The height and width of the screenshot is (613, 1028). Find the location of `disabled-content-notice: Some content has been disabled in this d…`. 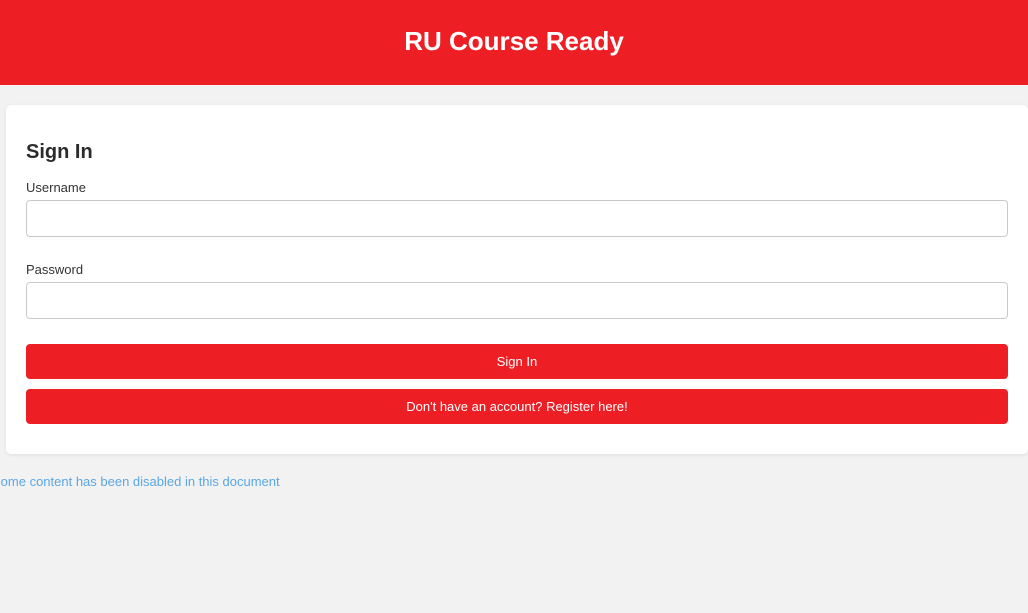

disabled-content-notice: Some content has been disabled in this d… is located at coordinates (140, 481).